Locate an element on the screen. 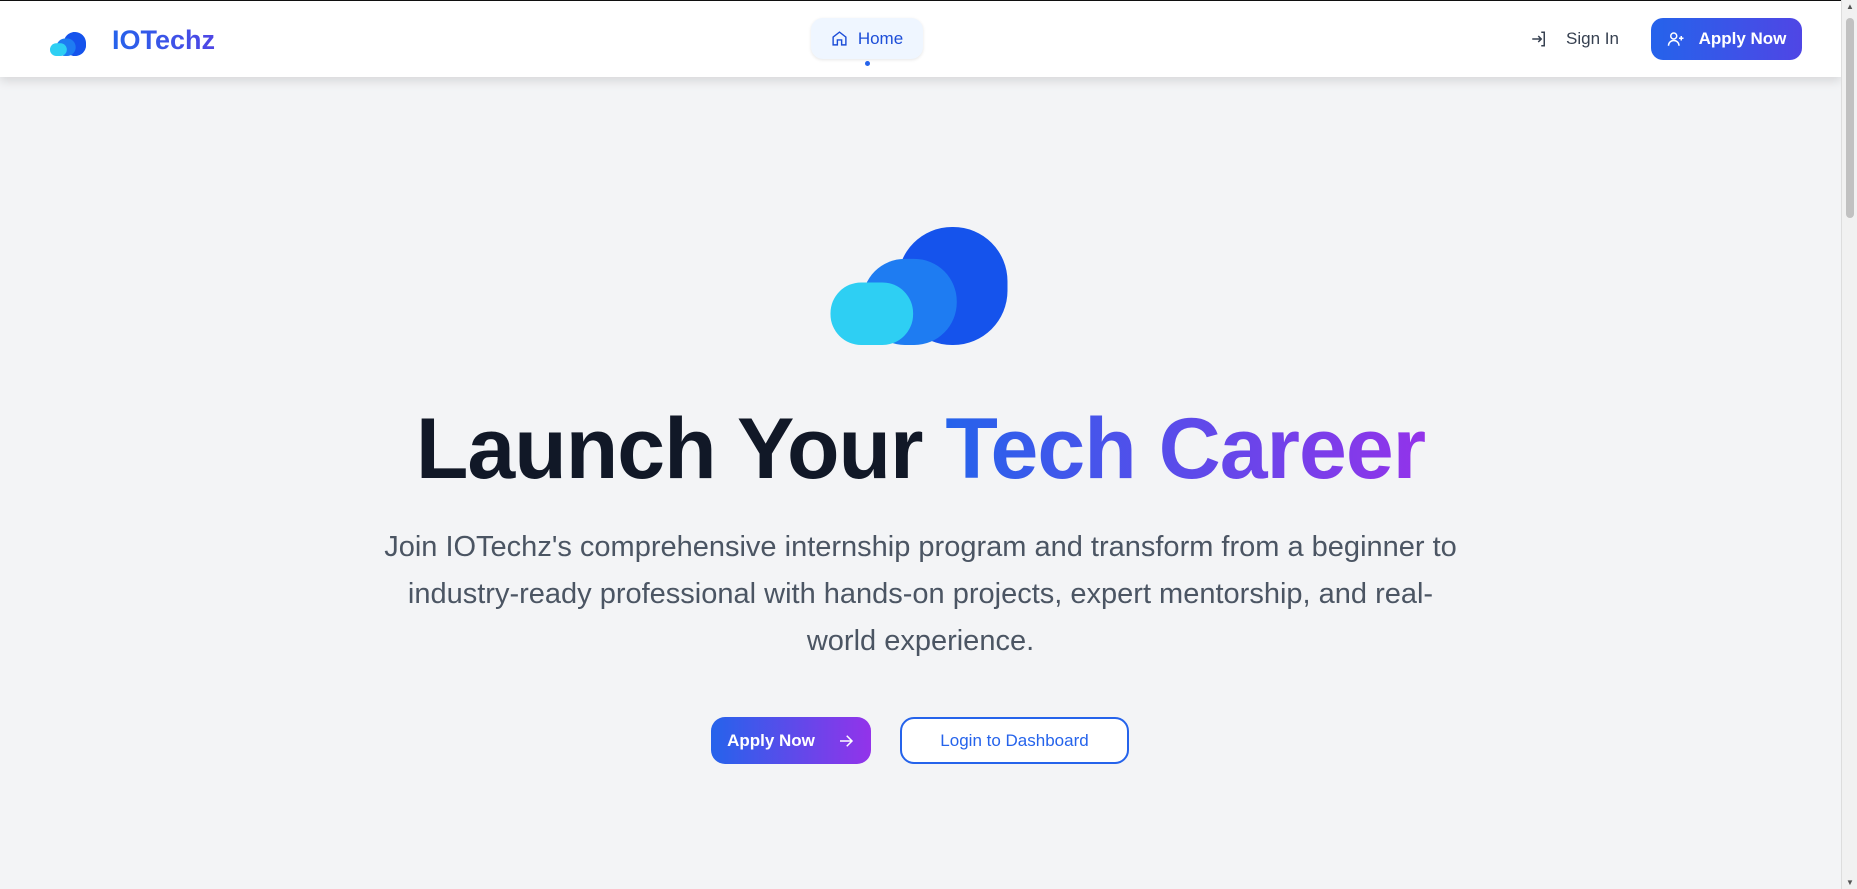 The height and width of the screenshot is (889, 1857). cloud-hero-icon is located at coordinates (919, 286).